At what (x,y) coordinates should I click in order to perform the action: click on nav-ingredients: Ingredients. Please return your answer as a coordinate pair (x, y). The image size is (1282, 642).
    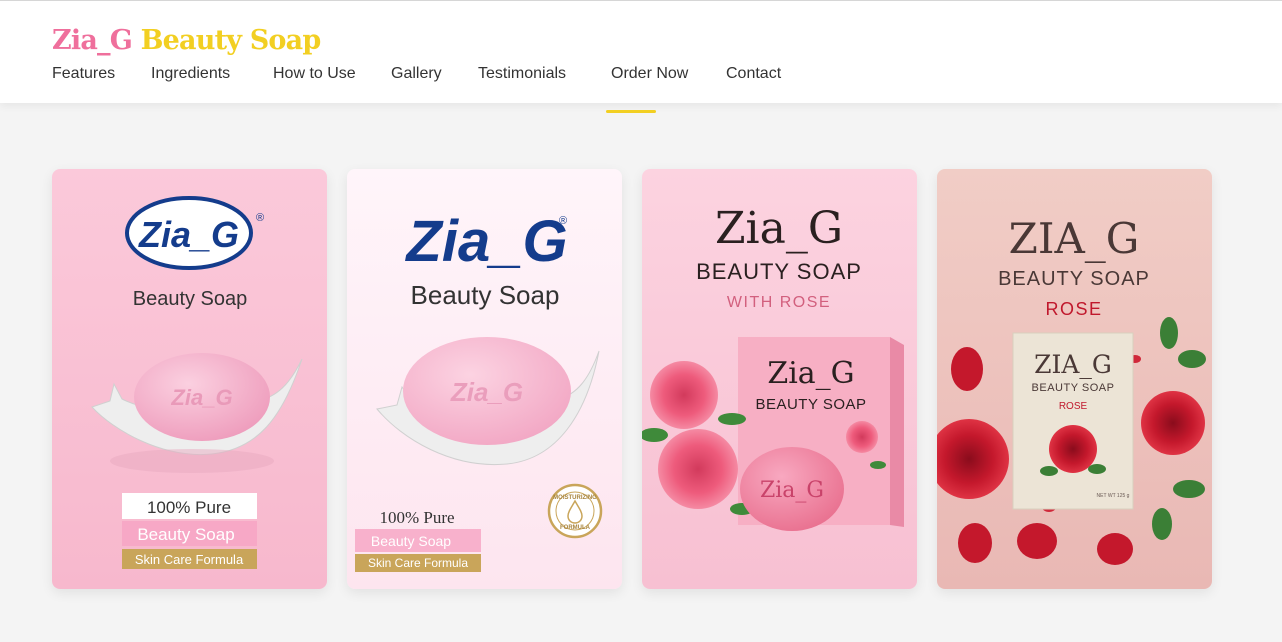
    Looking at the image, I should click on (190, 74).